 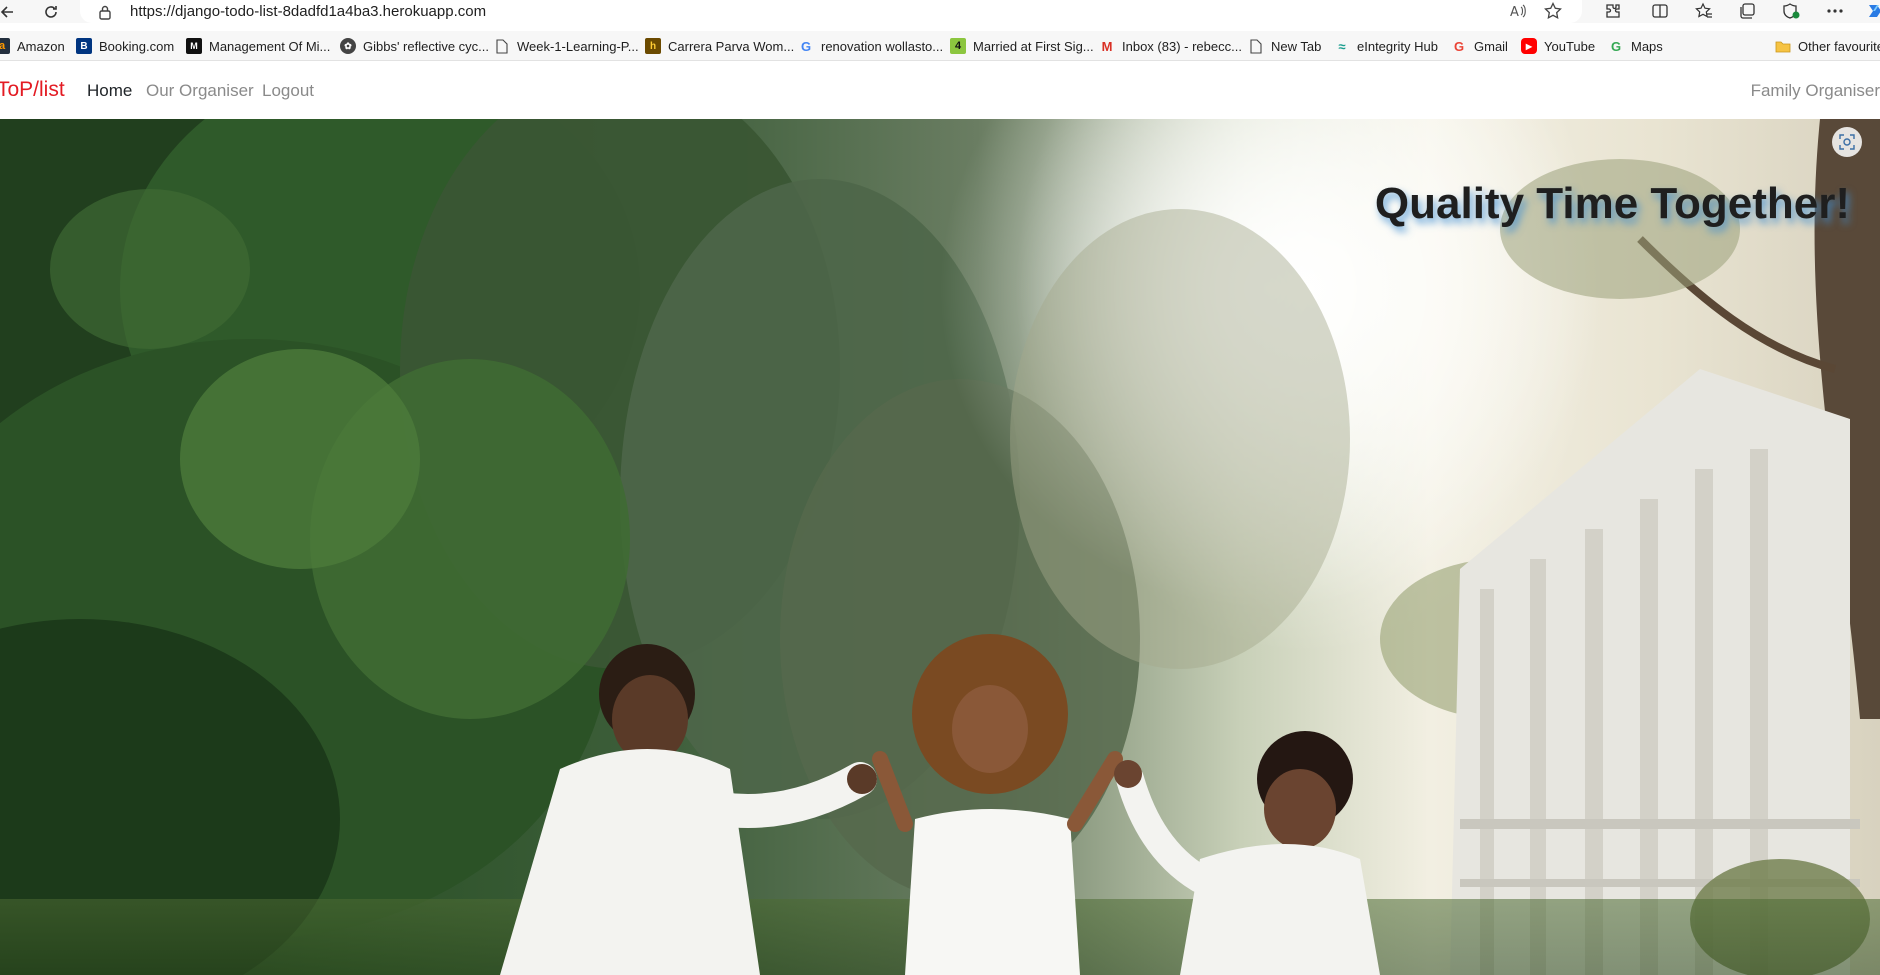 I want to click on hero-title: Quality Time Together!, so click(x=1612, y=203).